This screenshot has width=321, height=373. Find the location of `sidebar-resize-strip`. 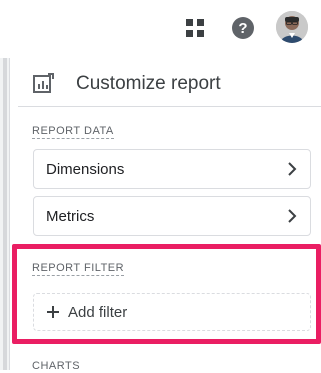

sidebar-resize-strip is located at coordinates (5, 214).